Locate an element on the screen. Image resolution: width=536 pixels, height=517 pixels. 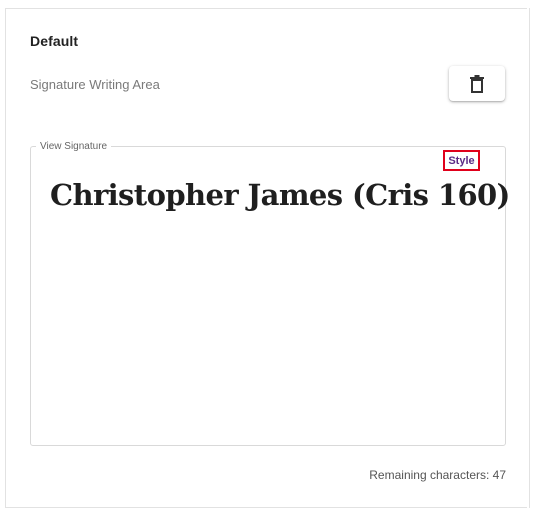
remaining-characters: Remaining characters: 47 is located at coordinates (437, 475).